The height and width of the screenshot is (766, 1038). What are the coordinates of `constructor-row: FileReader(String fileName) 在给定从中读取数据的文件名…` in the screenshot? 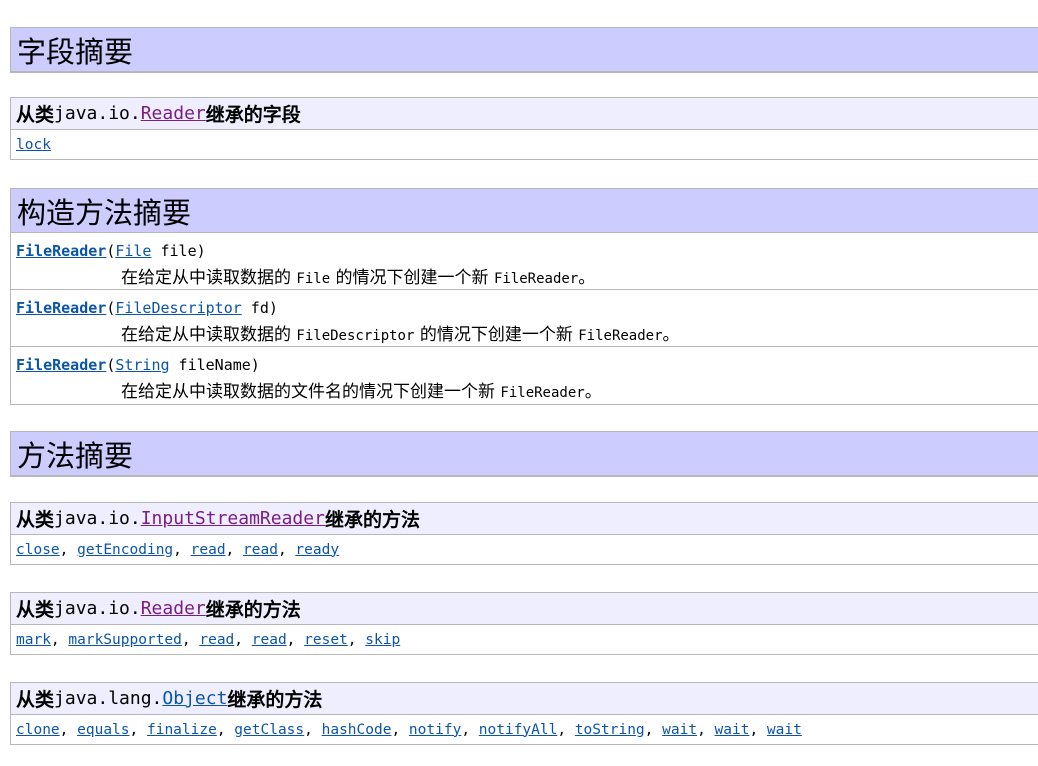 It's located at (524, 375).